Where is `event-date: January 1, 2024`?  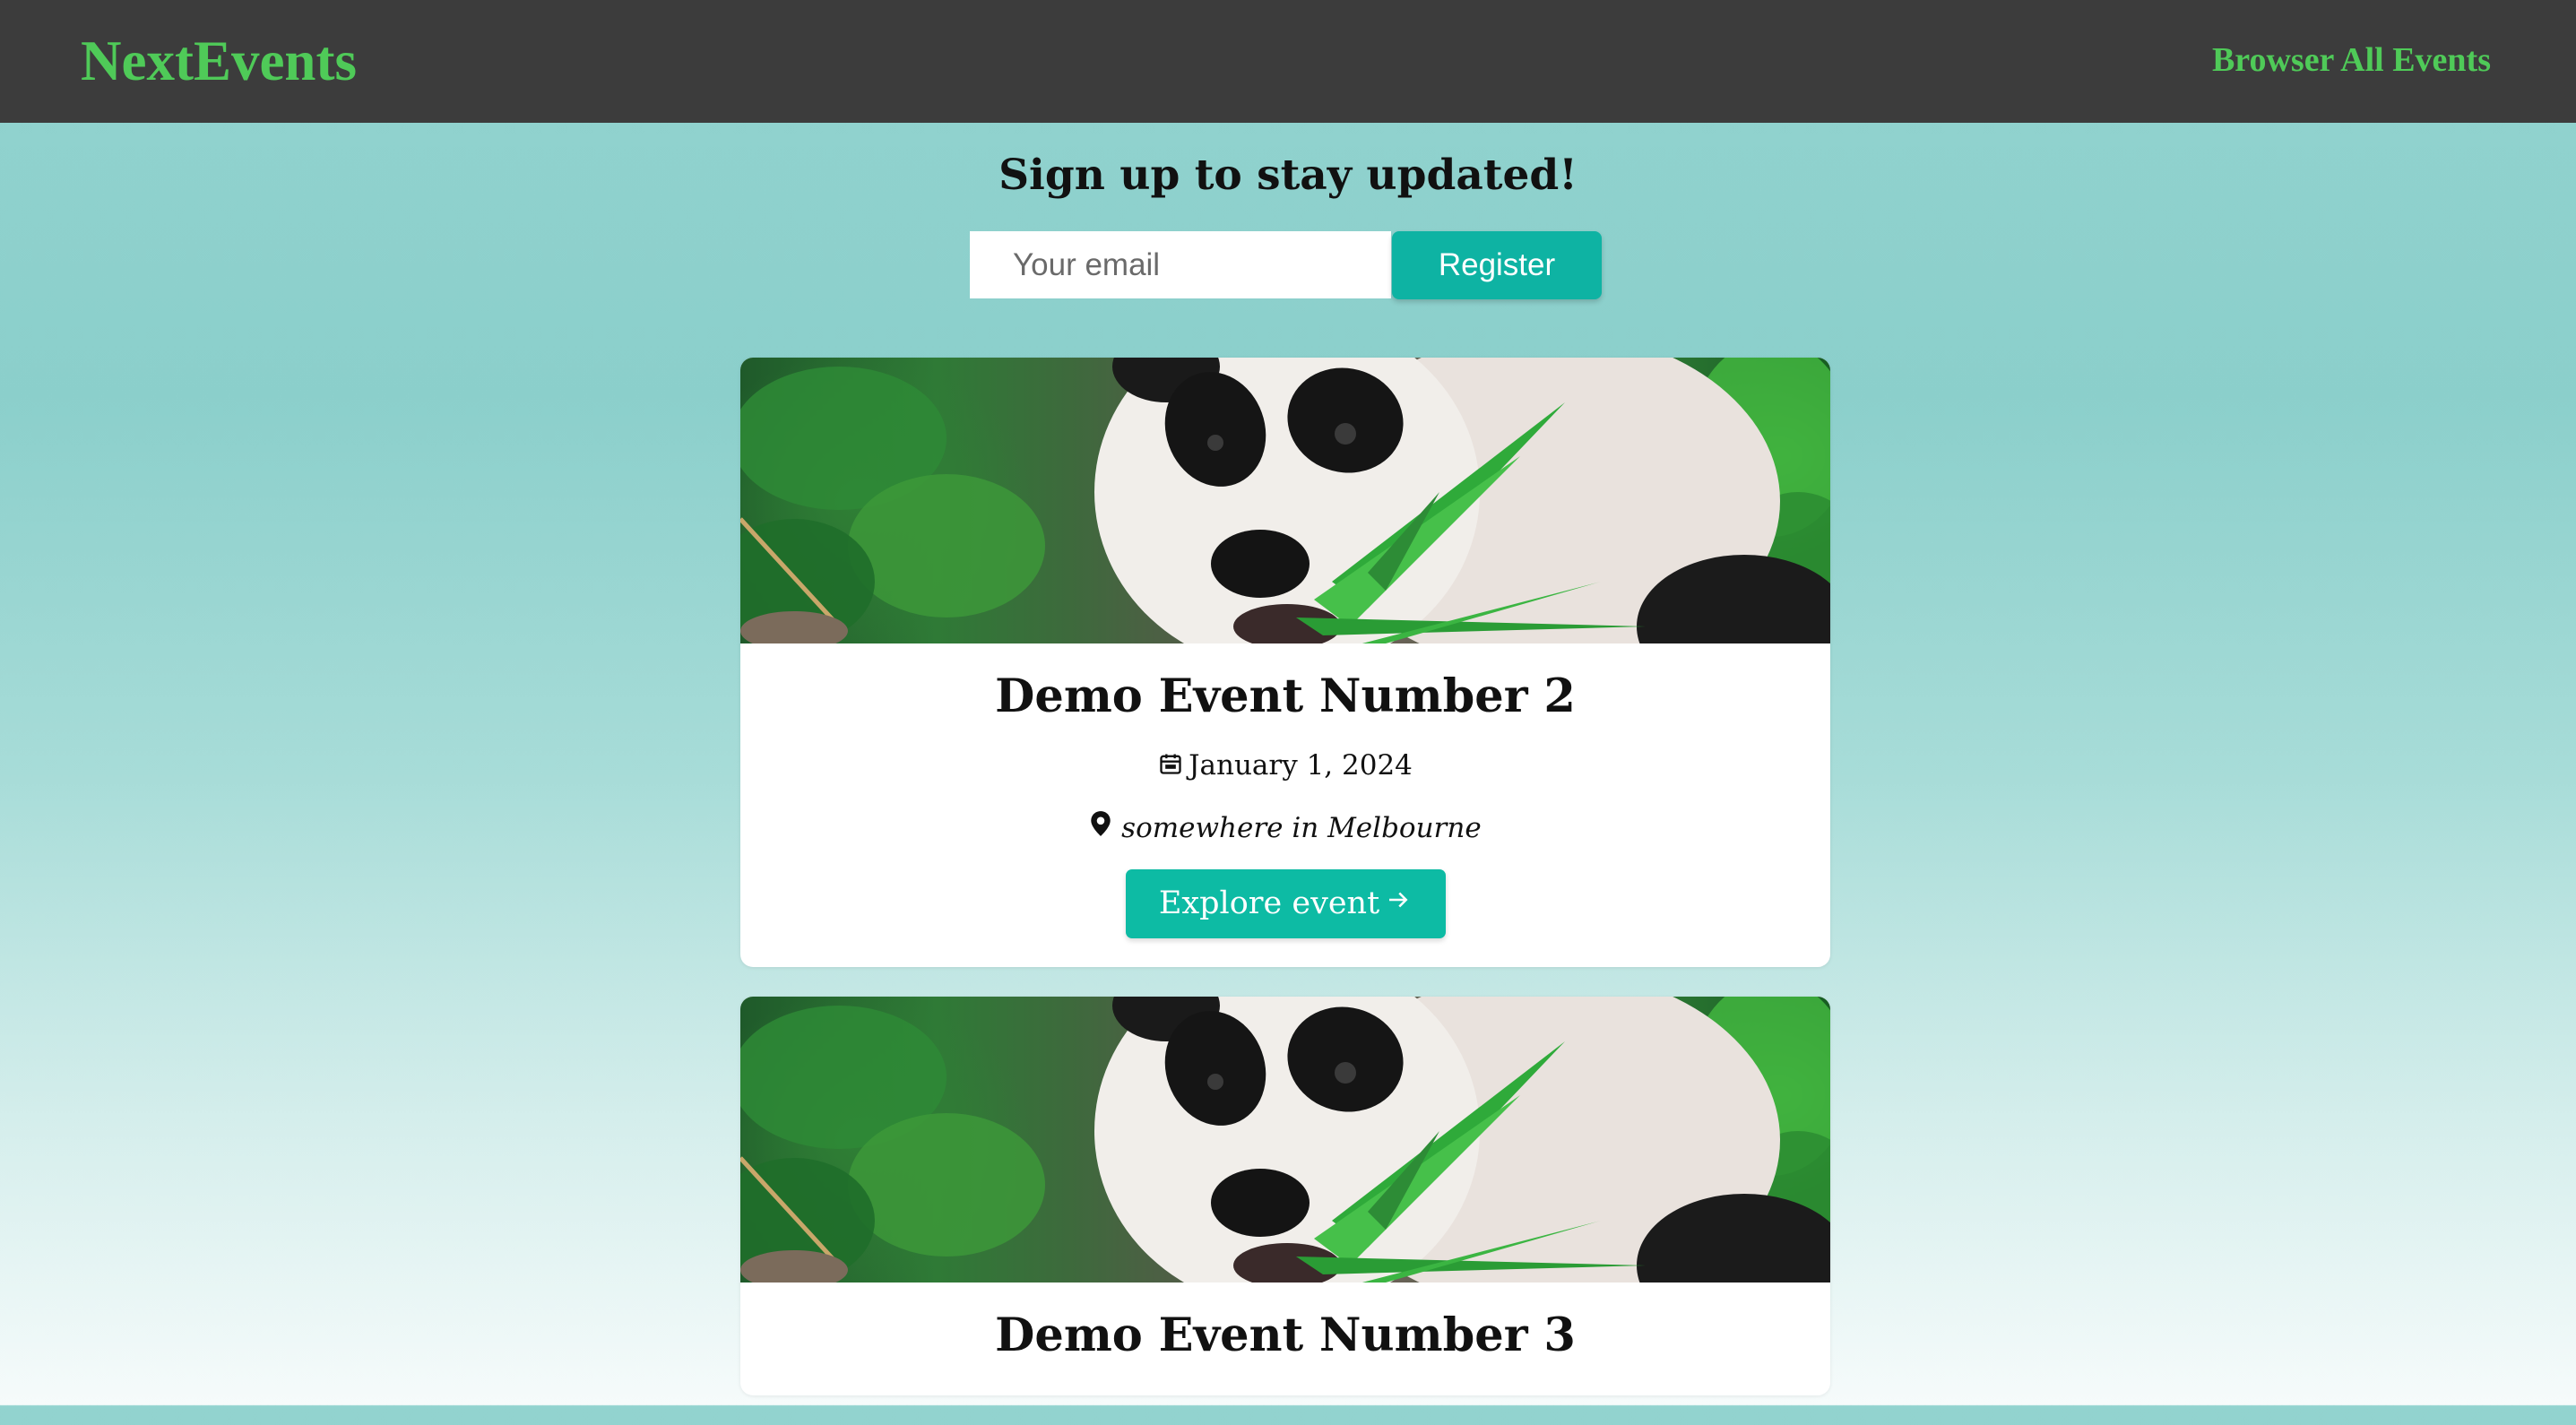
event-date: January 1, 2024 is located at coordinates (1285, 766).